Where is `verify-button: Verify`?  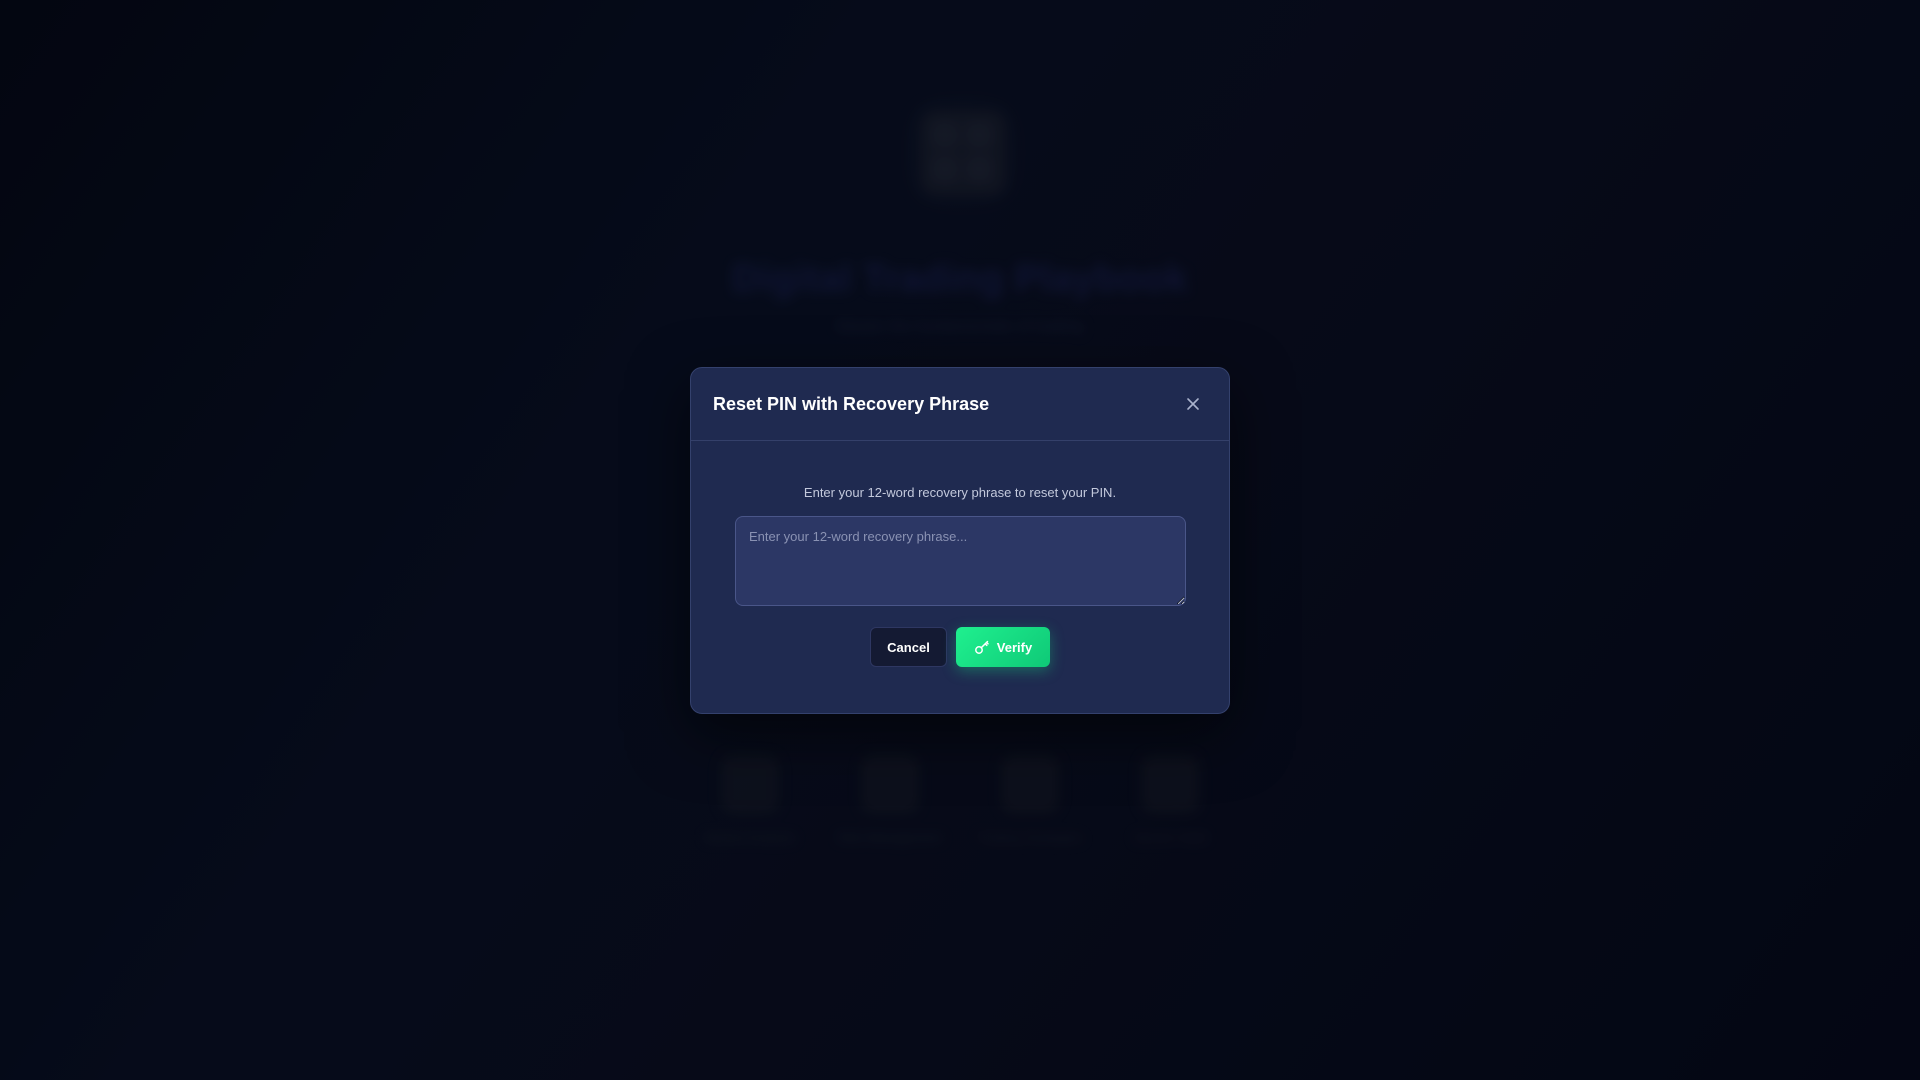 verify-button: Verify is located at coordinates (1003, 647).